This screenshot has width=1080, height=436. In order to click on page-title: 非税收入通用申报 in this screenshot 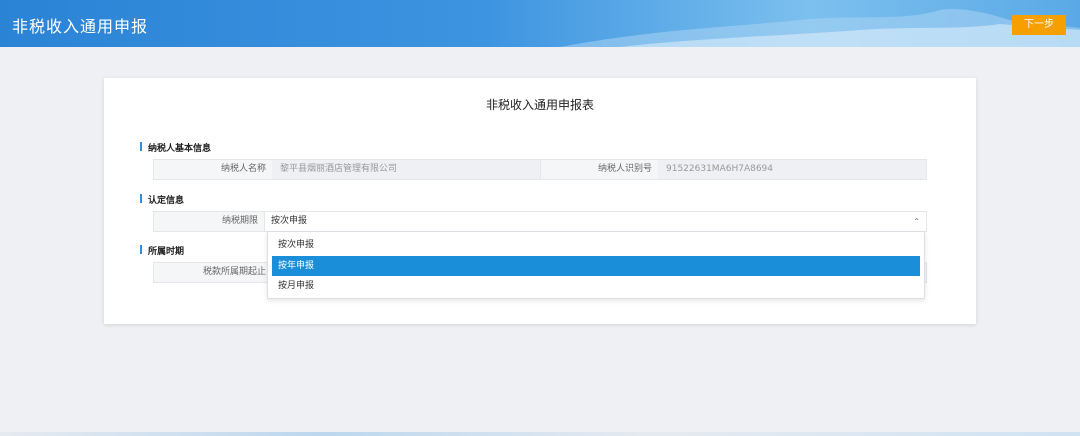, I will do `click(80, 26)`.